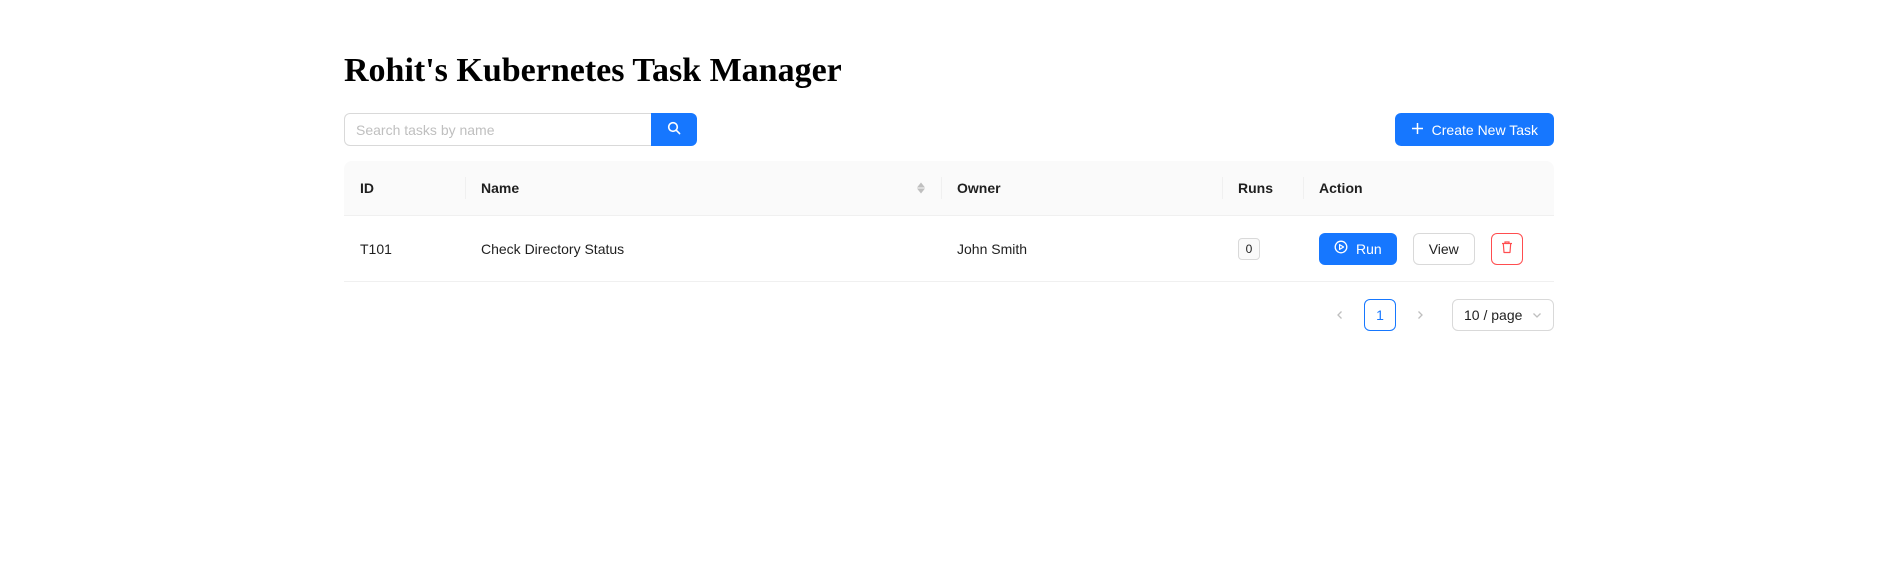 The width and height of the screenshot is (1900, 577). I want to click on sort-icon, so click(921, 188).